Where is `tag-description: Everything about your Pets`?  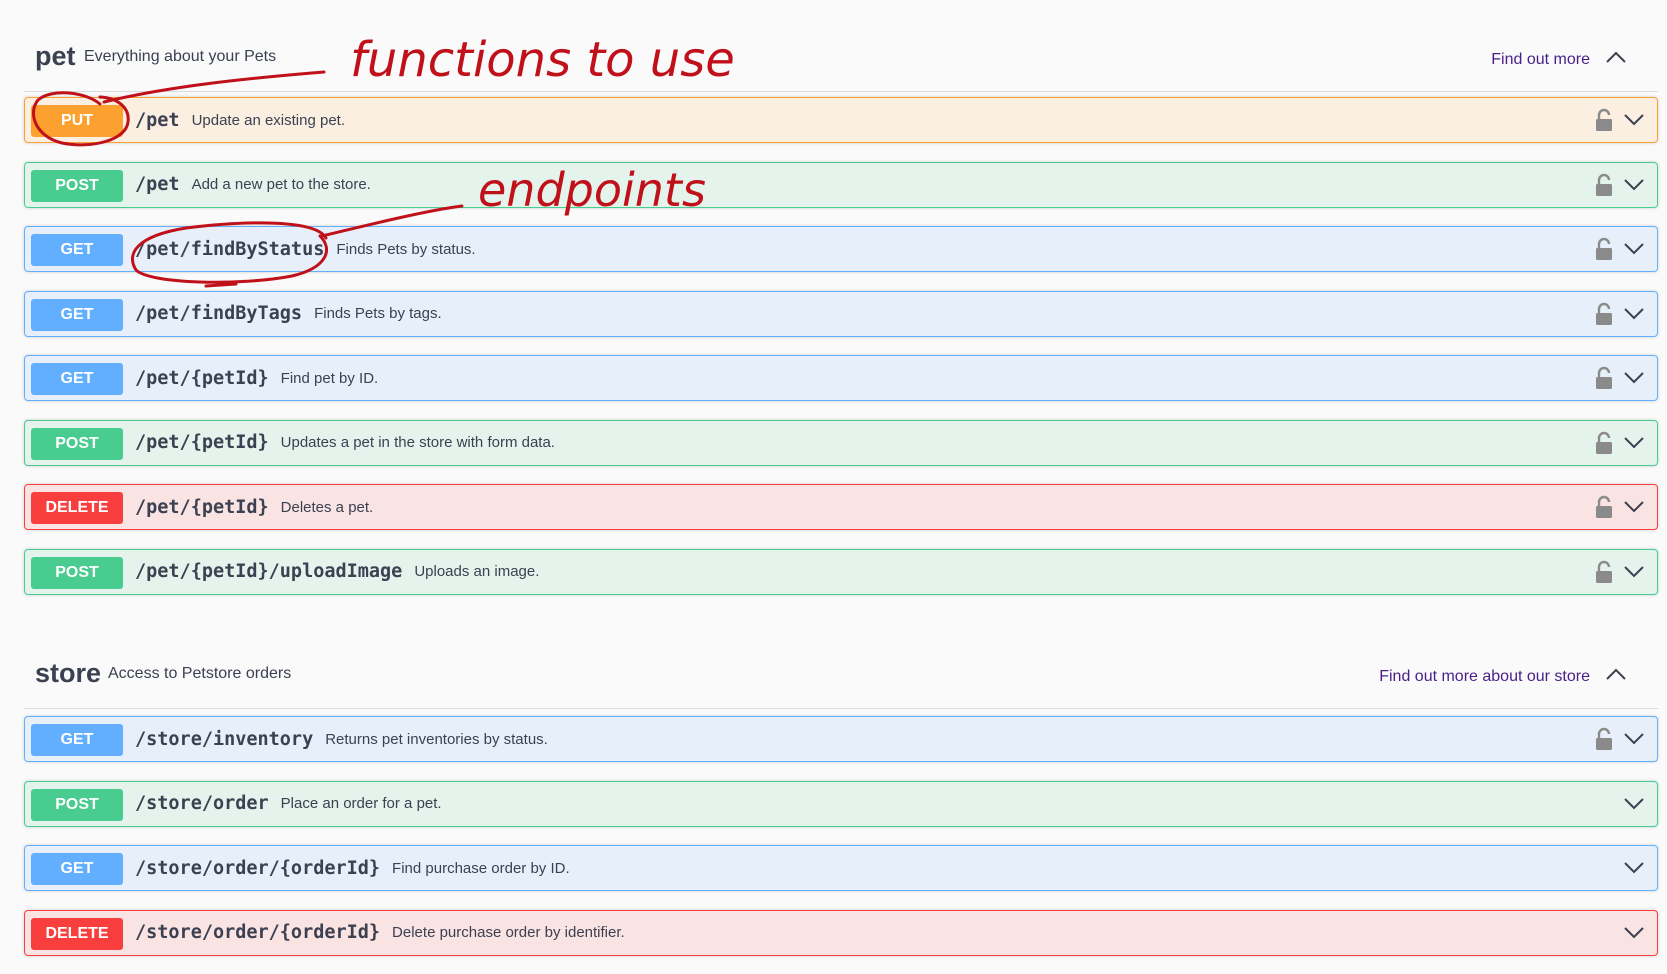
tag-description: Everything about your Pets is located at coordinates (180, 56).